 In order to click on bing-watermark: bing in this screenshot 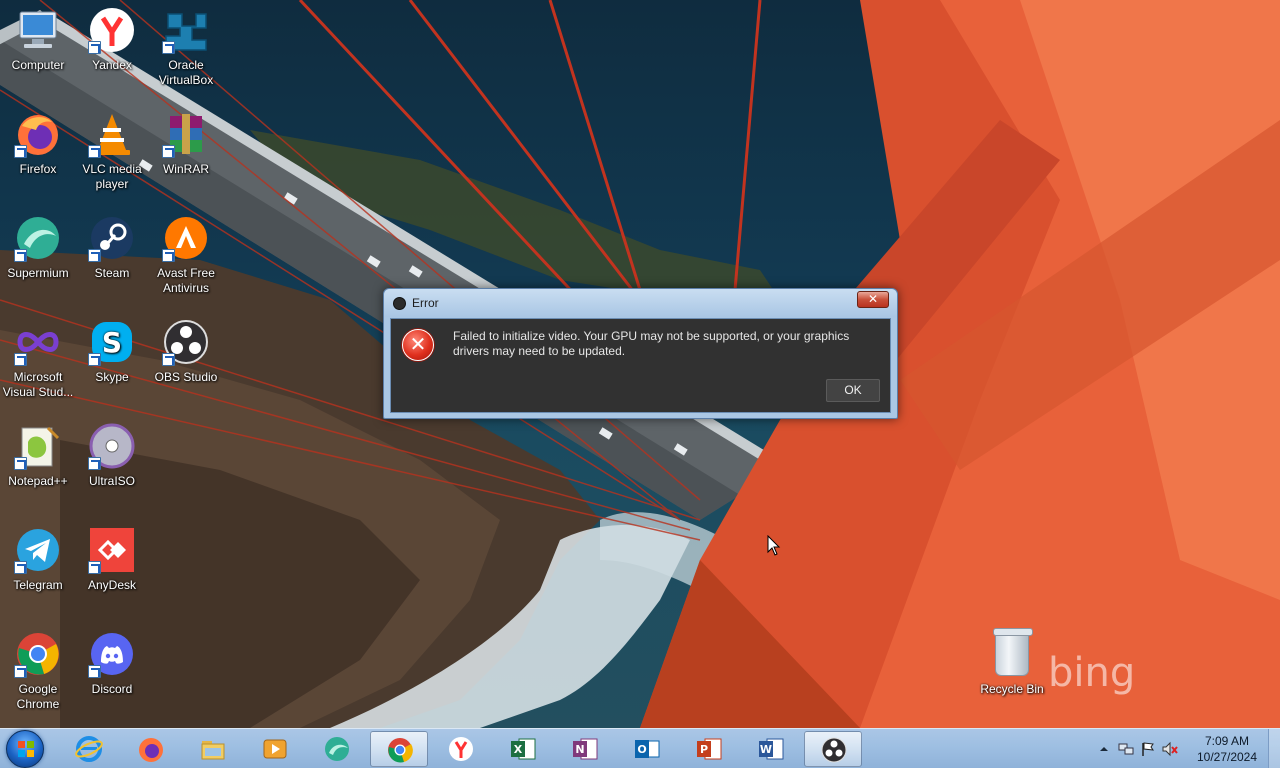, I will do `click(1092, 673)`.